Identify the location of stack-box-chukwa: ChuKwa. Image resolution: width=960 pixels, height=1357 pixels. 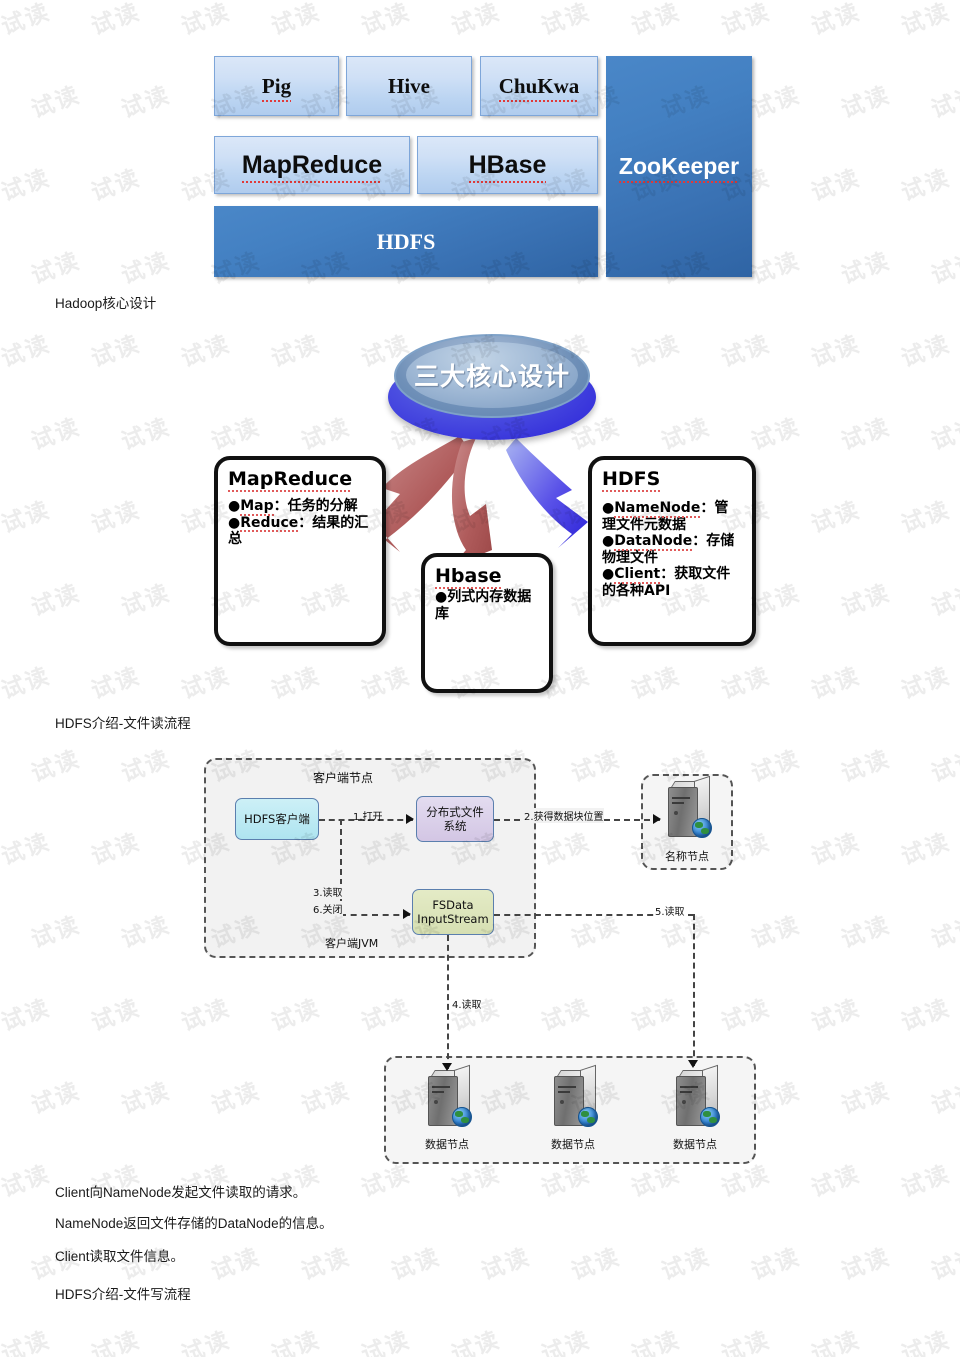
(539, 86).